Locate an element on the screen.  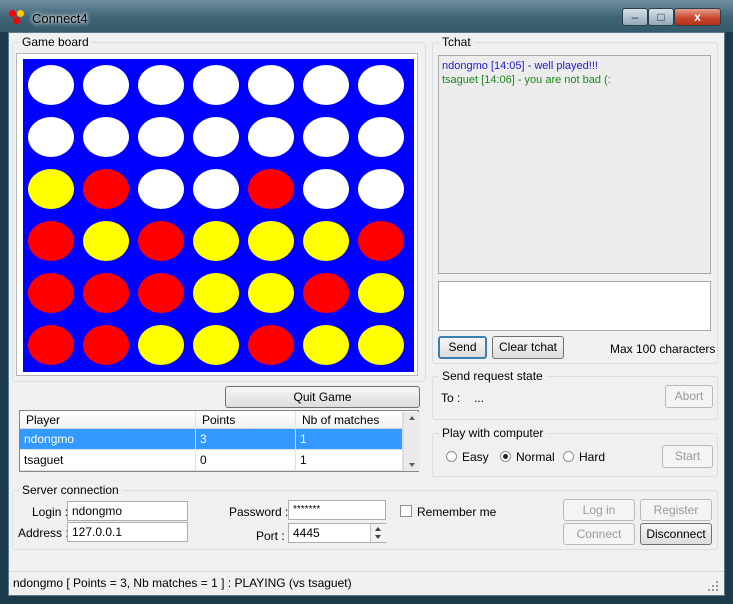
quit-game-button: Quit Game is located at coordinates (322, 397).